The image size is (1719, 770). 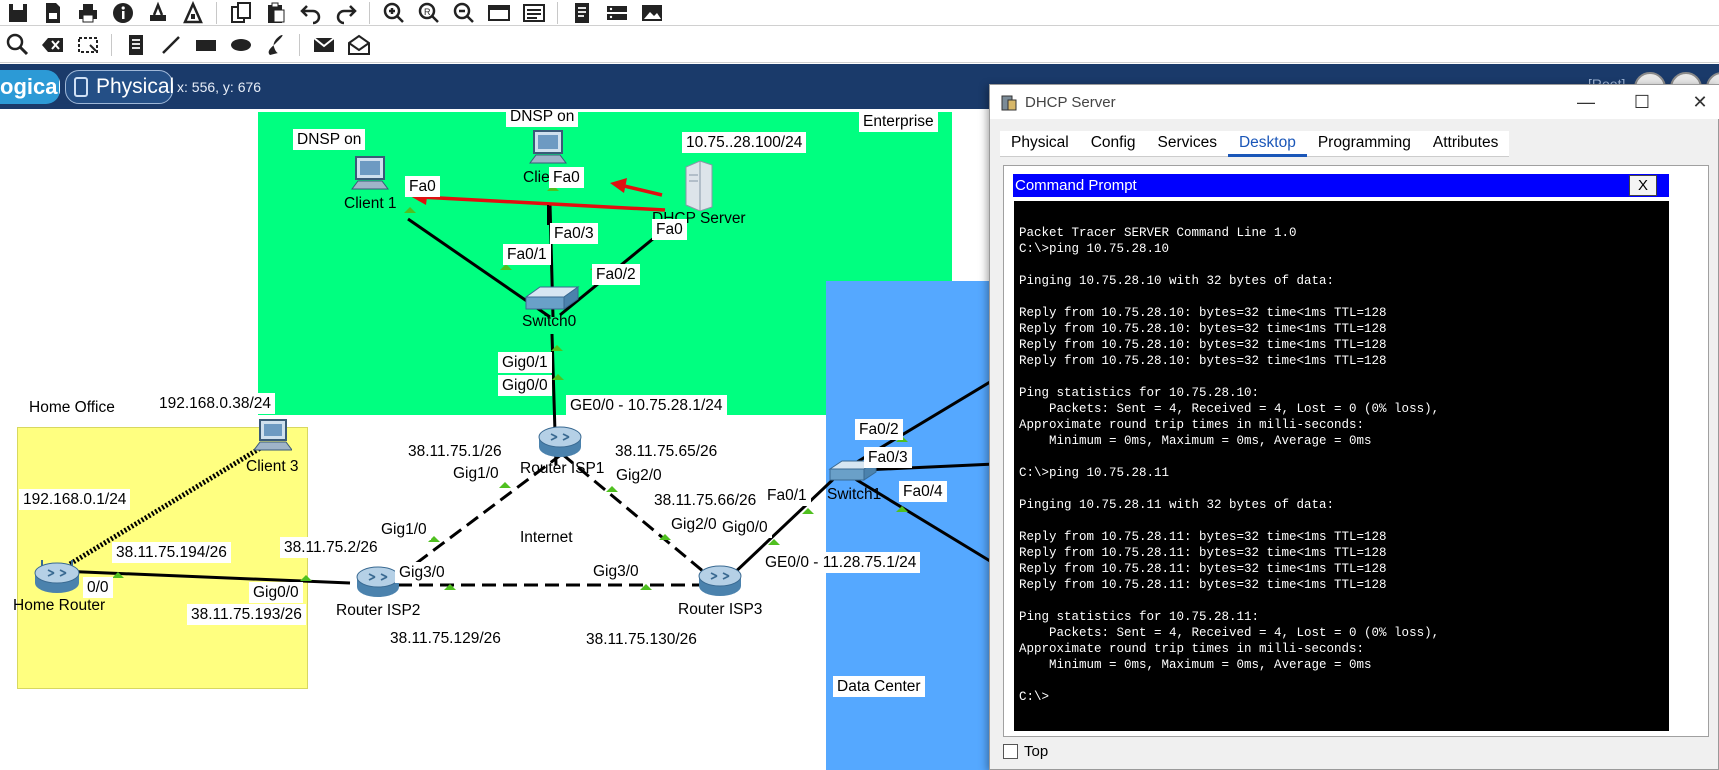 I want to click on tab-programming: Programming, so click(x=1364, y=144).